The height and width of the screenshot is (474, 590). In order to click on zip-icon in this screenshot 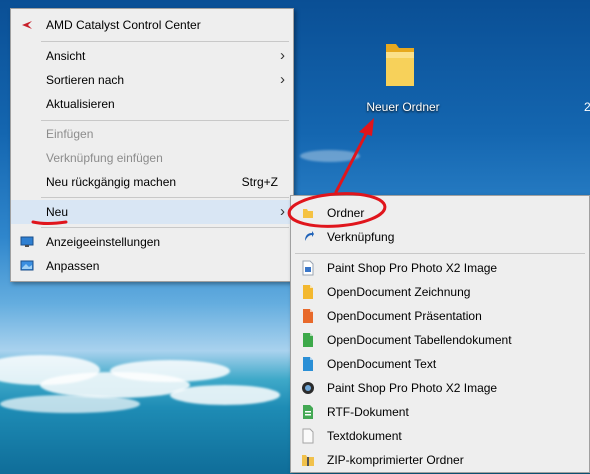, I will do `click(308, 460)`.